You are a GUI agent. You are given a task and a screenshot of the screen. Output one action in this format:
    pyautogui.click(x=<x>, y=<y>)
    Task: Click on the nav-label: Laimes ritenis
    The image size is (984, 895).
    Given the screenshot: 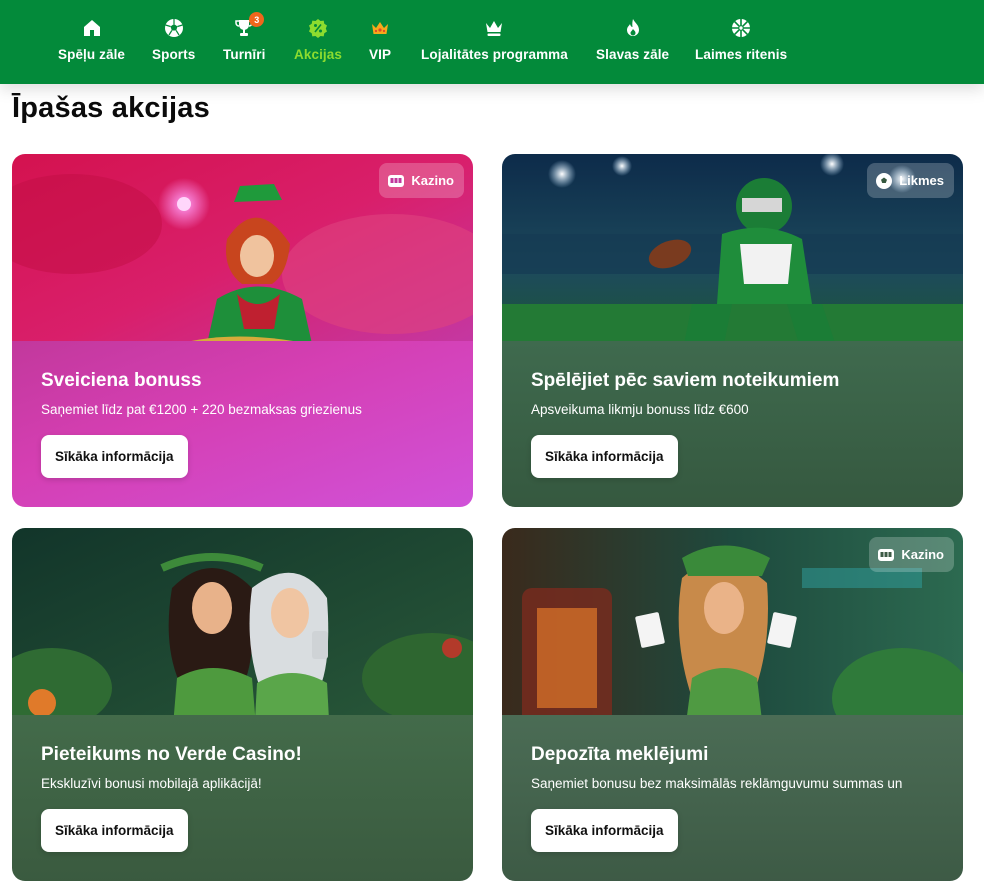 What is the action you would take?
    pyautogui.click(x=741, y=54)
    